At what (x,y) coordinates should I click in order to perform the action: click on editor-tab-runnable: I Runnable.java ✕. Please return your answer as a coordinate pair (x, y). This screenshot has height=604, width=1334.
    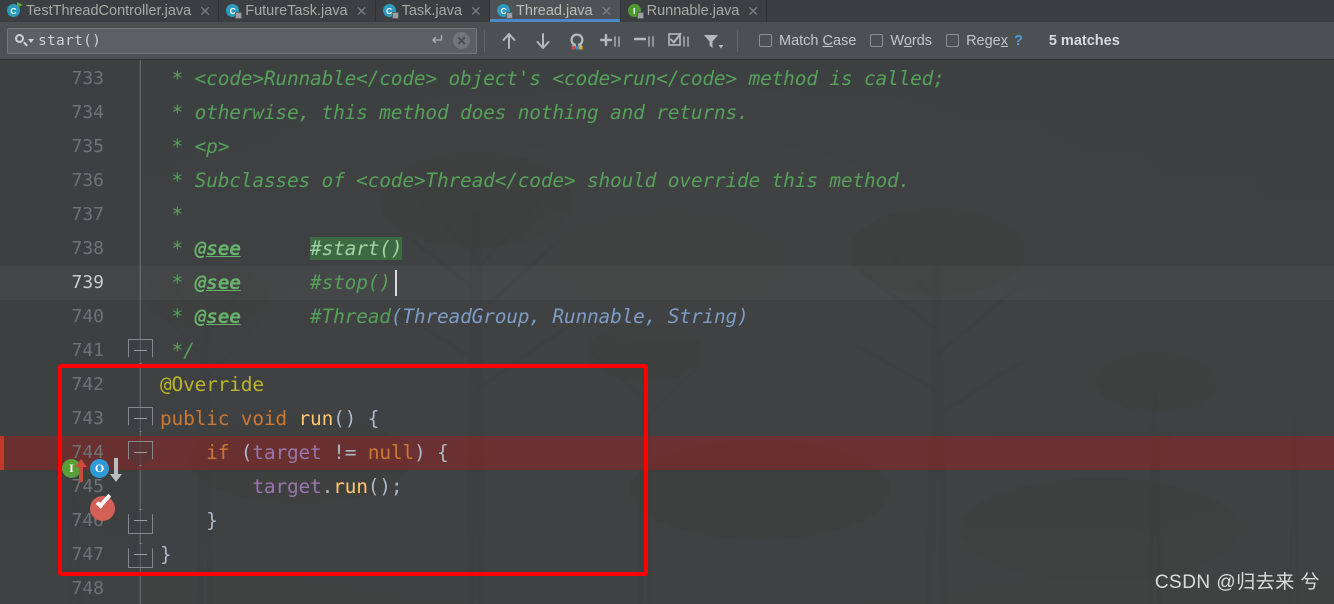
    Looking at the image, I should click on (694, 11).